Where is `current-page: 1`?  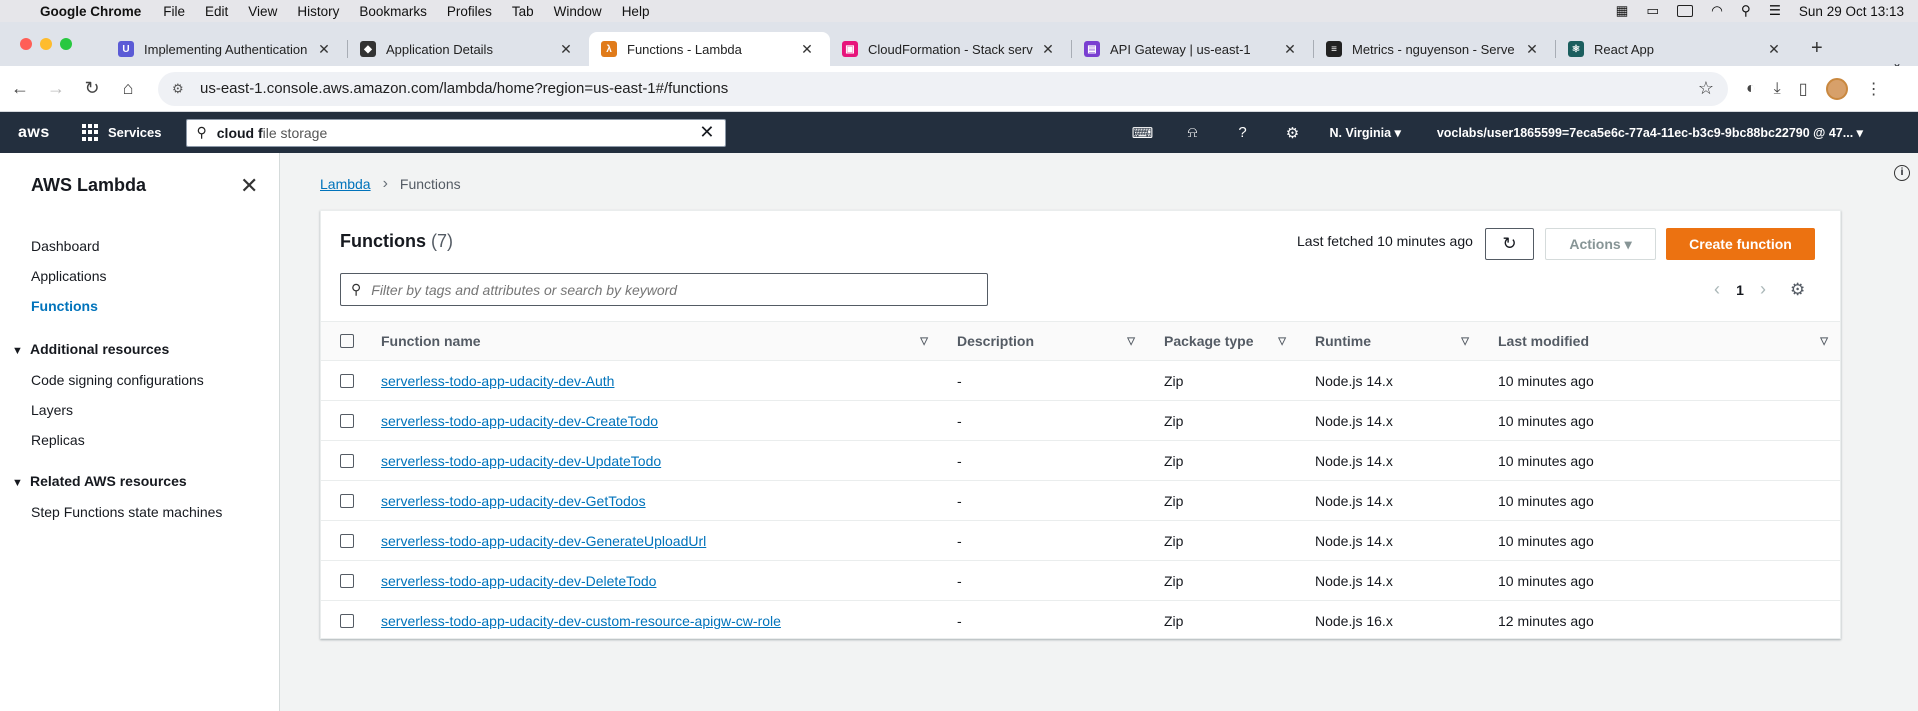
current-page: 1 is located at coordinates (1740, 290).